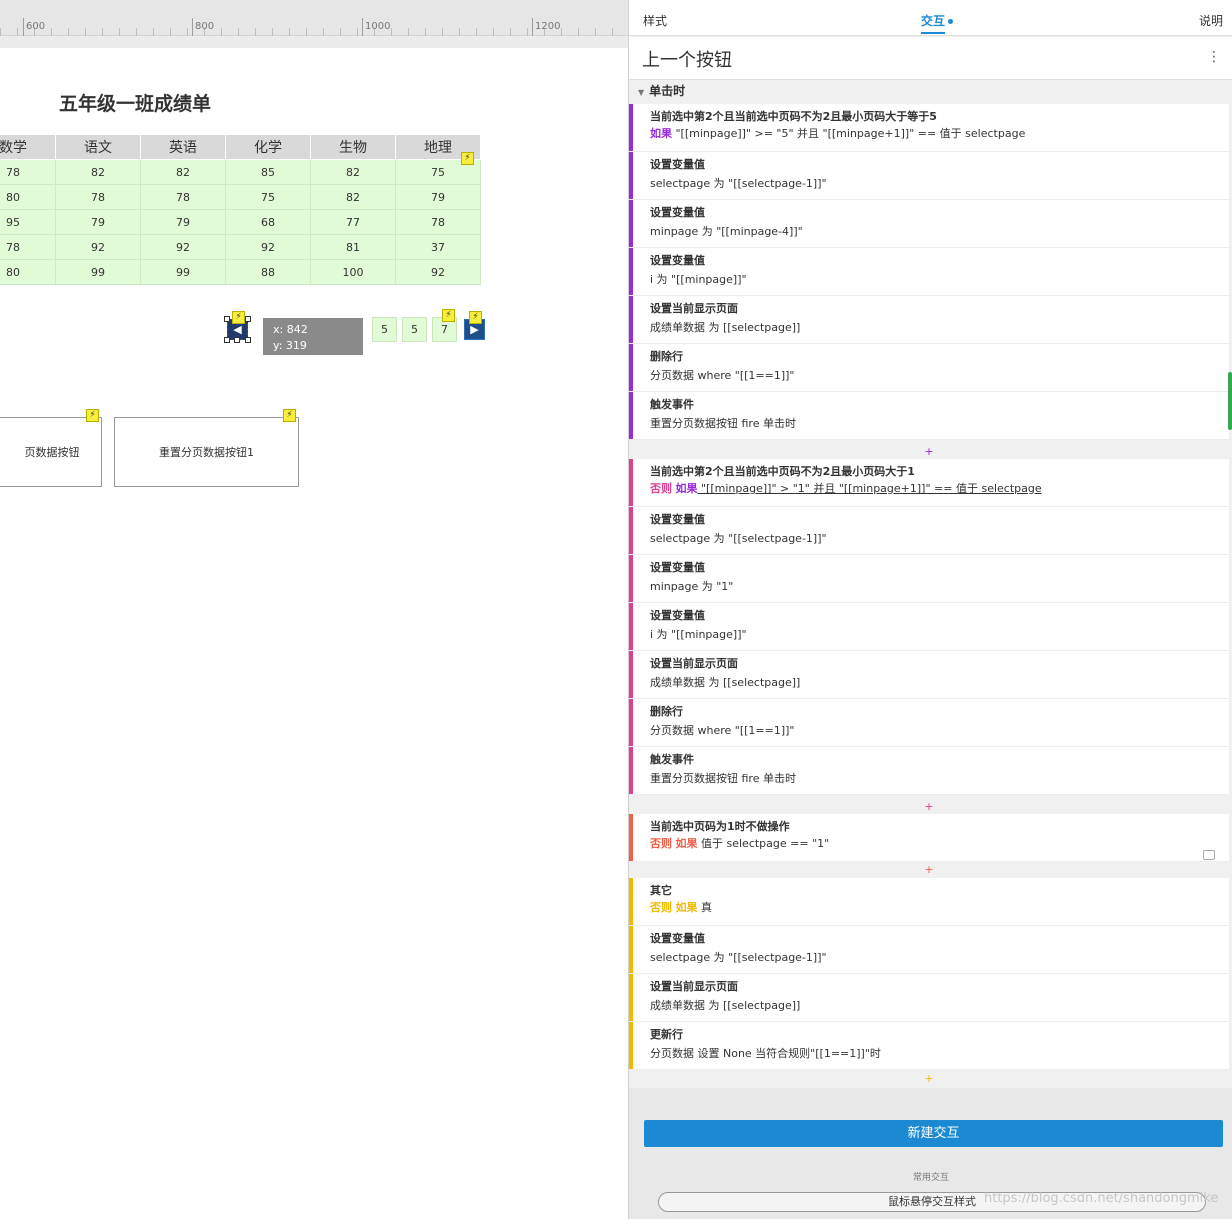 This screenshot has height=1219, width=1232. Describe the element at coordinates (655, 20) in the screenshot. I see `tab-style: 样式` at that location.